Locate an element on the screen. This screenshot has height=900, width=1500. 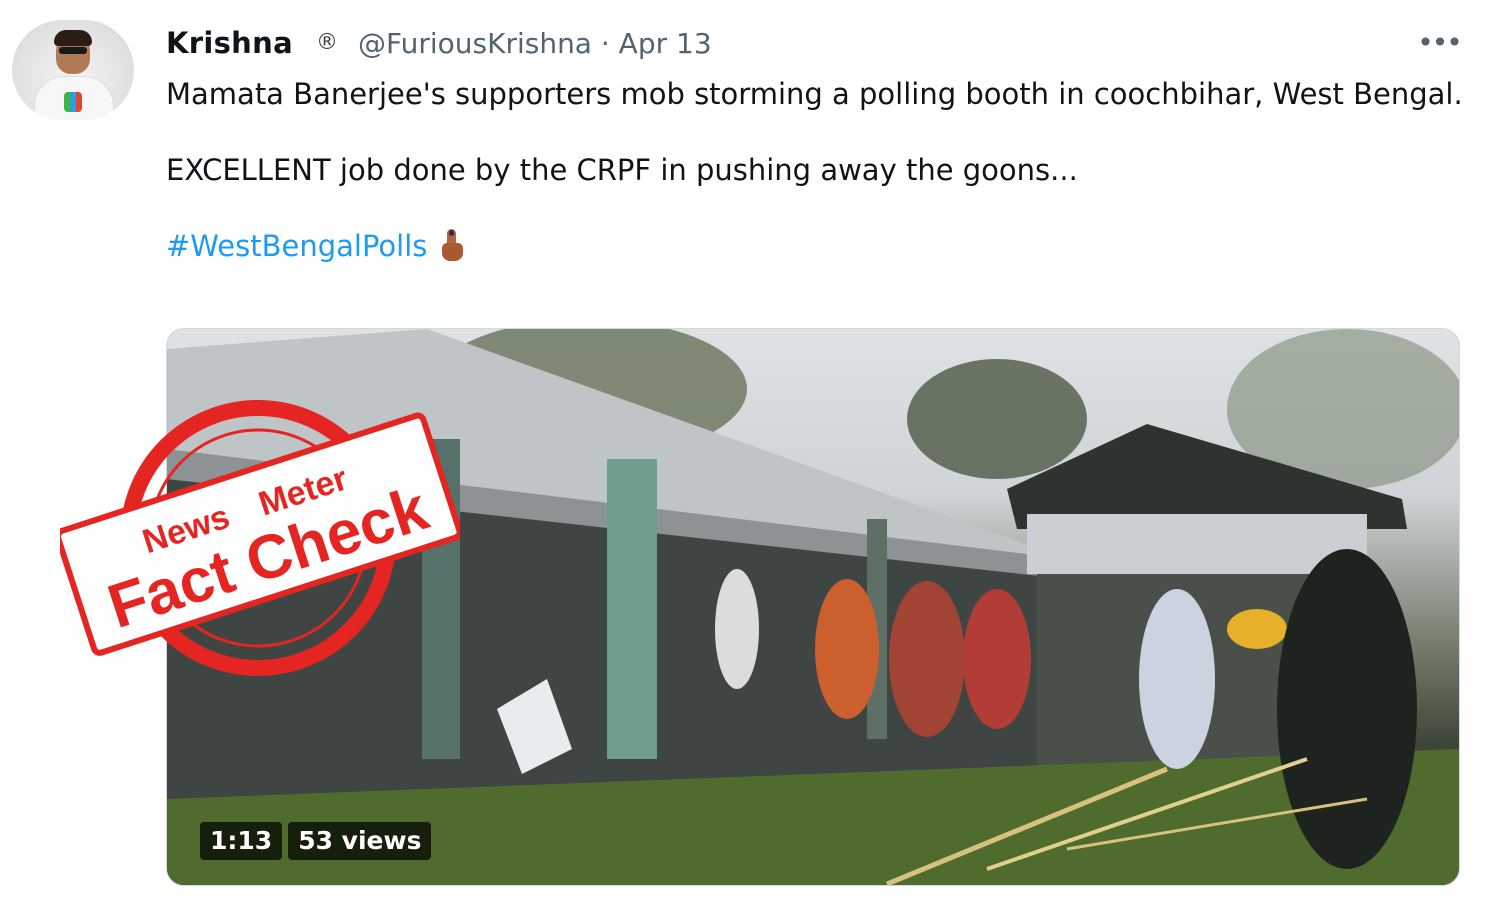
inked-finger-emoji-icon is located at coordinates (452, 246).